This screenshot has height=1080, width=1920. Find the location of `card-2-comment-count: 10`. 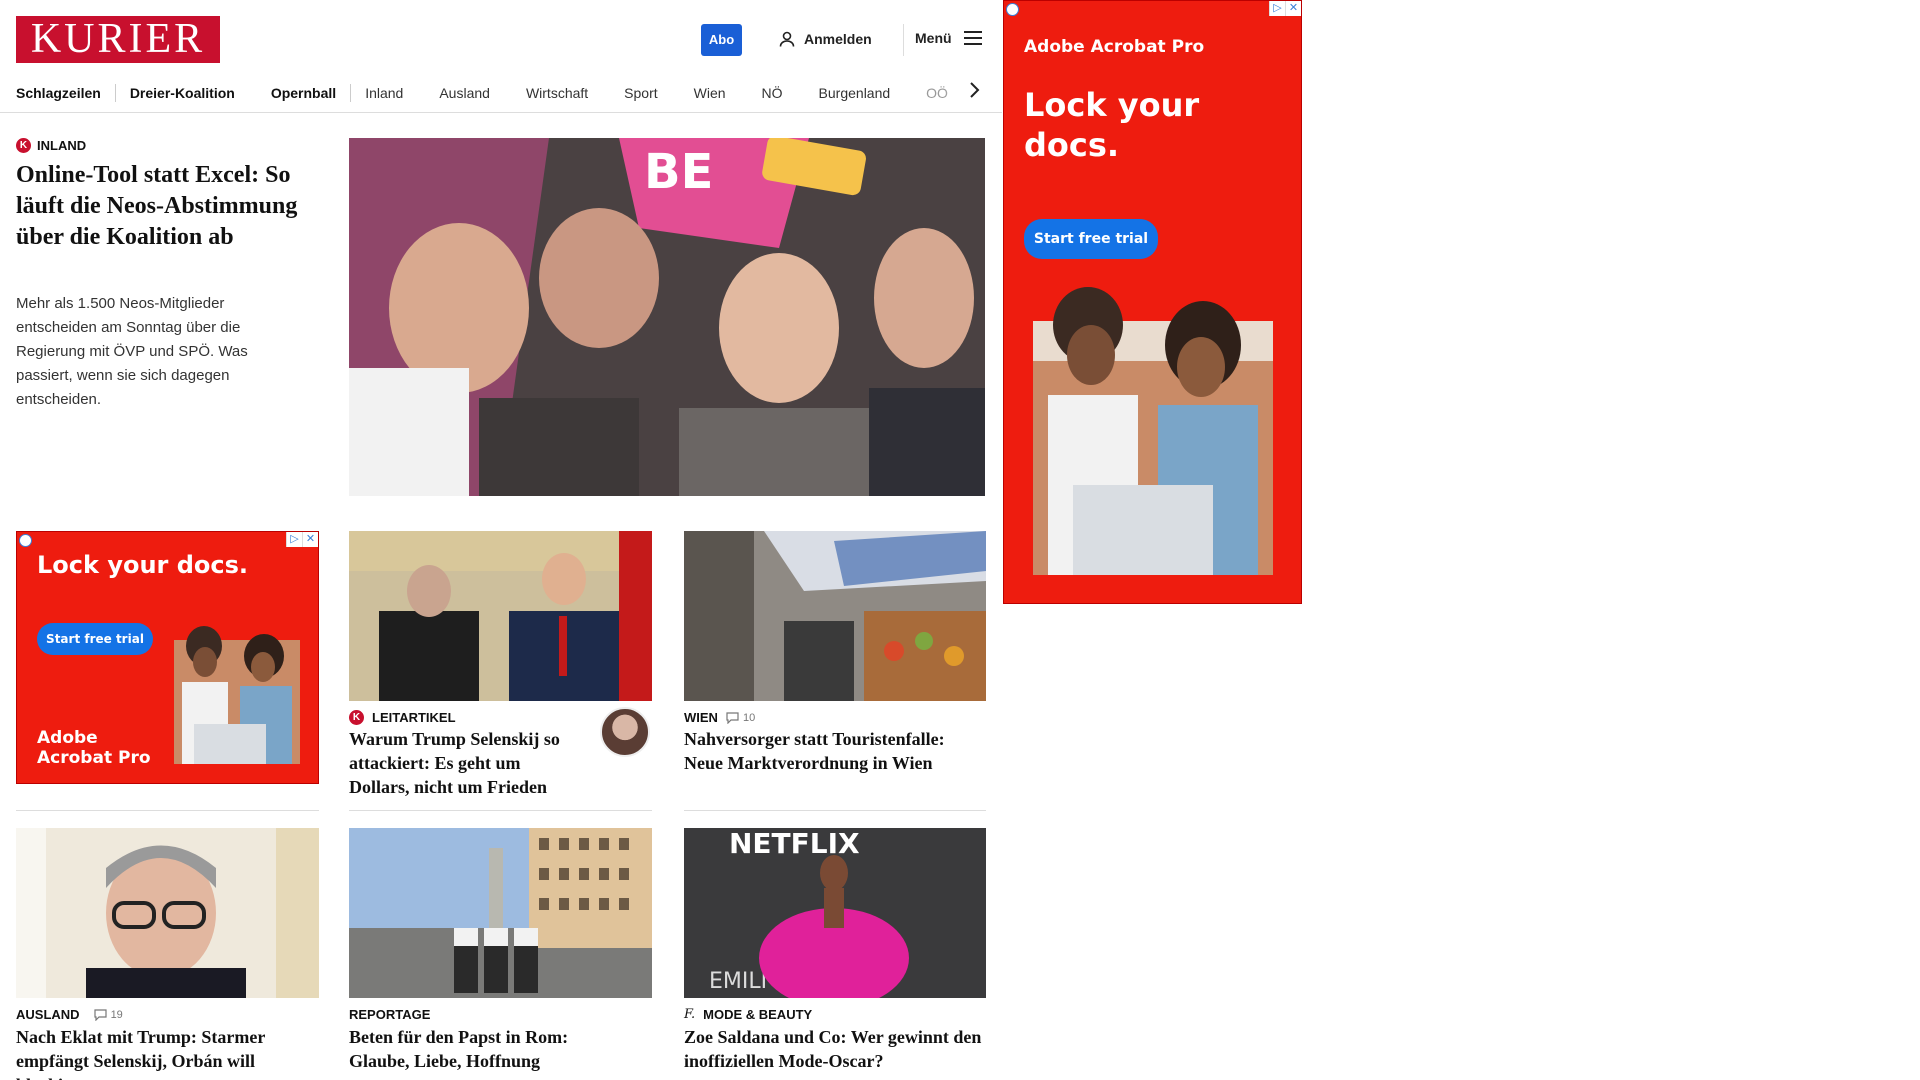

card-2-comment-count: 10 is located at coordinates (749, 717).